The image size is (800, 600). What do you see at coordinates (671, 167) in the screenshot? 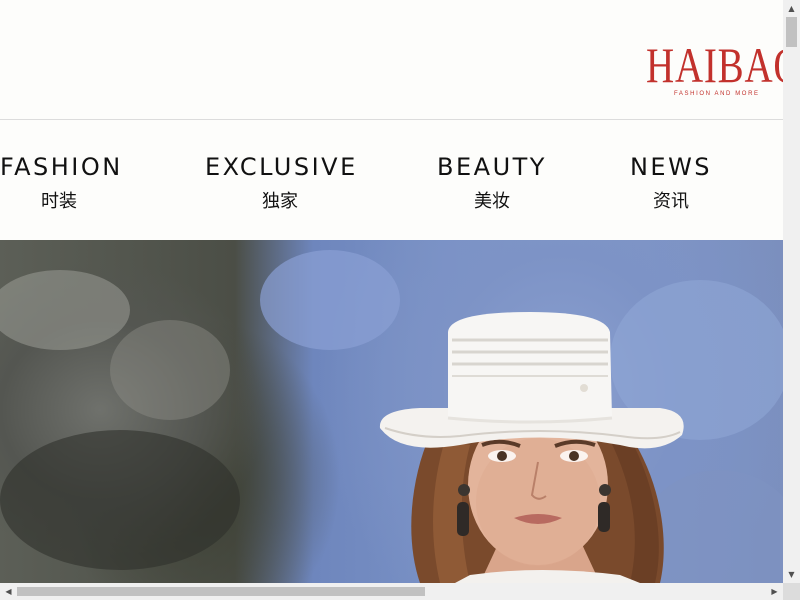
I see `nav-label-en: NEWS` at bounding box center [671, 167].